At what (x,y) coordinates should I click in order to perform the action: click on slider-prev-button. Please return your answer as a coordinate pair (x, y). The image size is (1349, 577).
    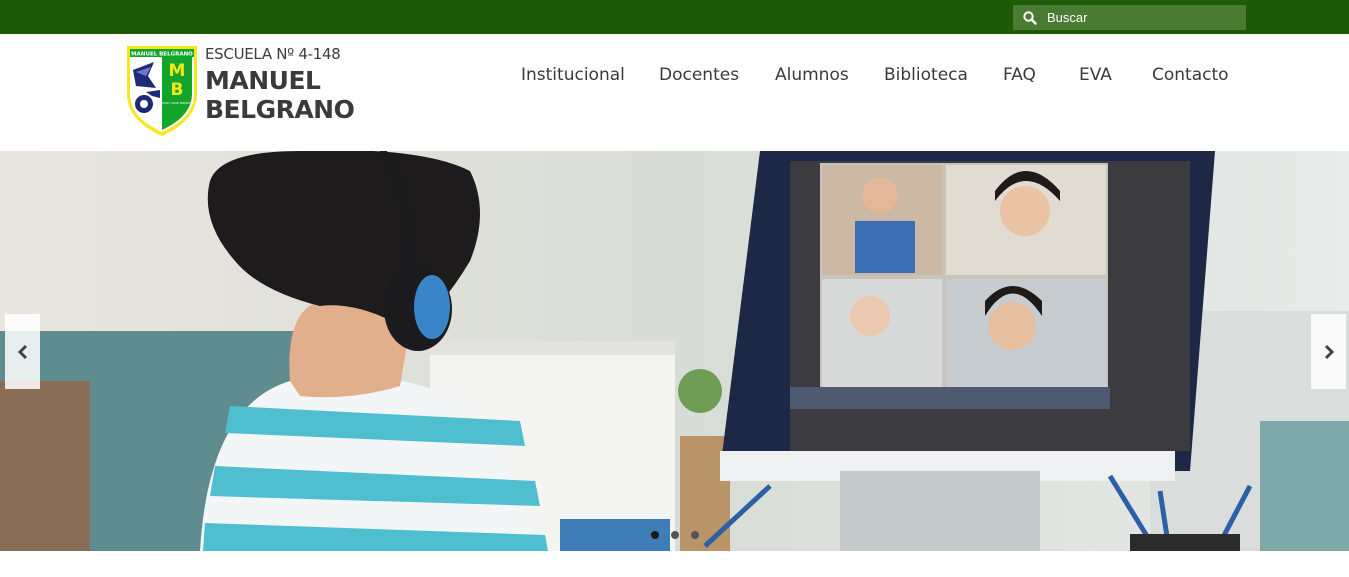
    Looking at the image, I should click on (22, 351).